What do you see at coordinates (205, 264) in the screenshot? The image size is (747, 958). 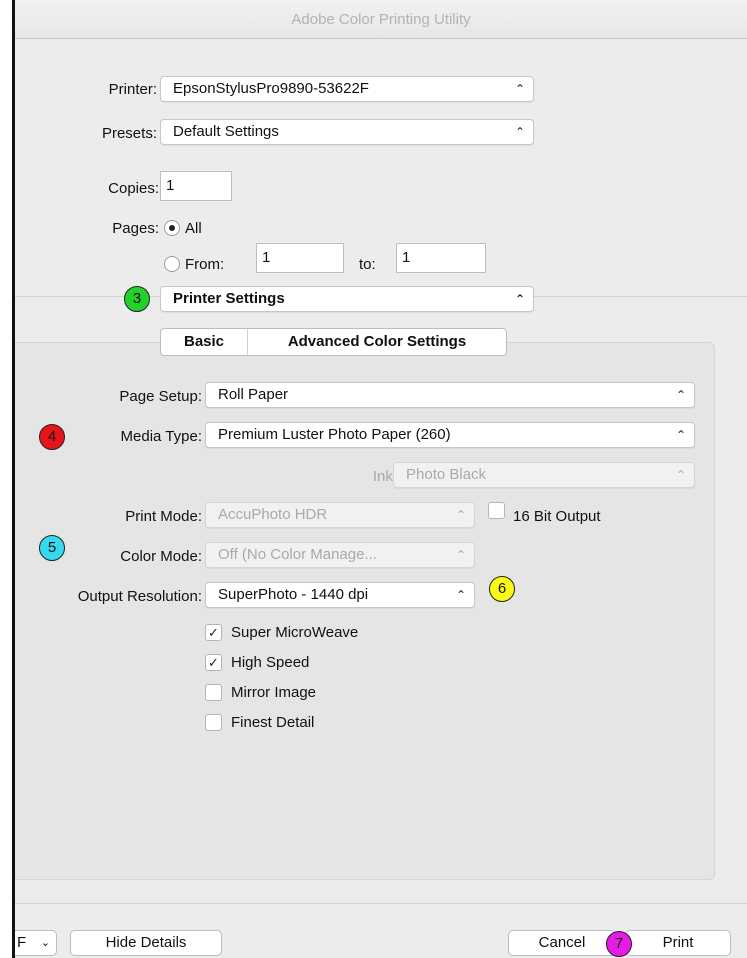 I see `pages-from-label: From:` at bounding box center [205, 264].